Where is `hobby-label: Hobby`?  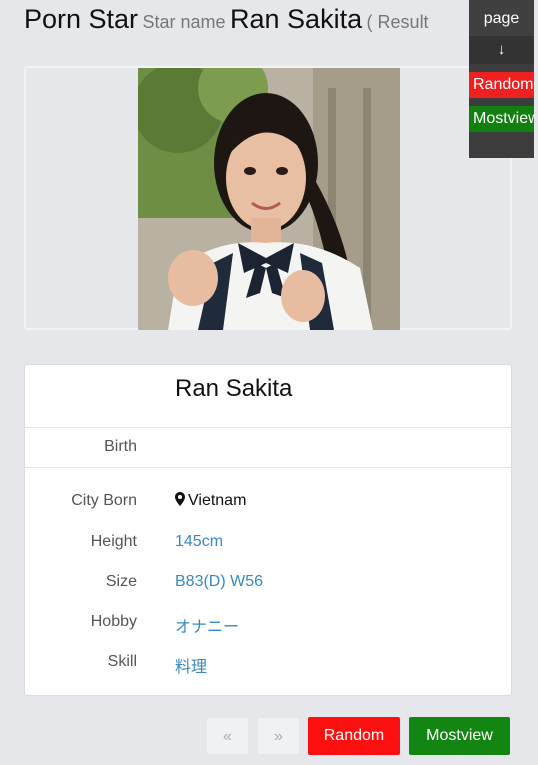
hobby-label: Hobby is located at coordinates (113, 621).